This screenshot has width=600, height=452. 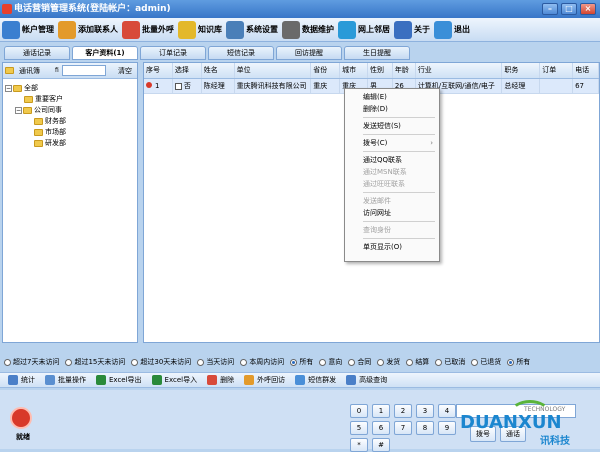 I want to click on menu-item: 查询身份, so click(x=392, y=230).